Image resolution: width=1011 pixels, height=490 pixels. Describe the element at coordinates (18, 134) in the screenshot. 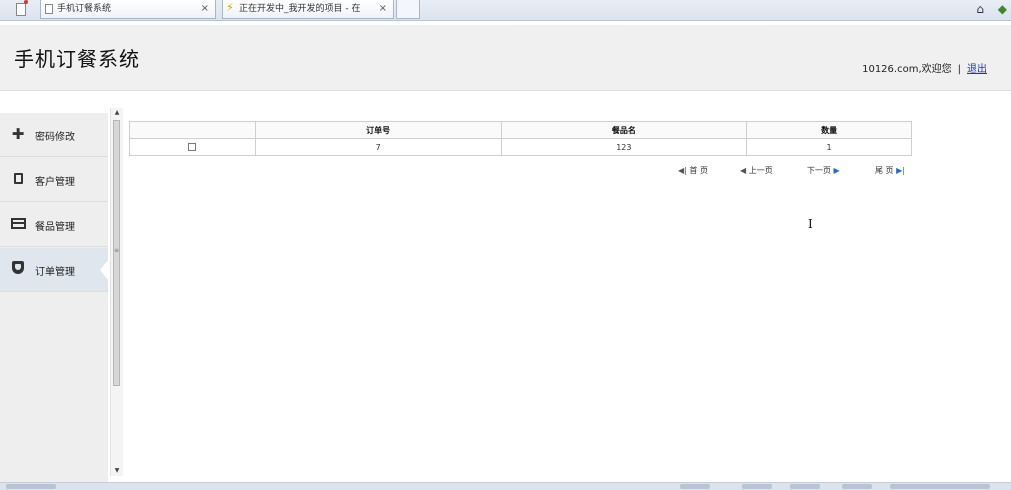

I see `plus-icon: ✚` at that location.